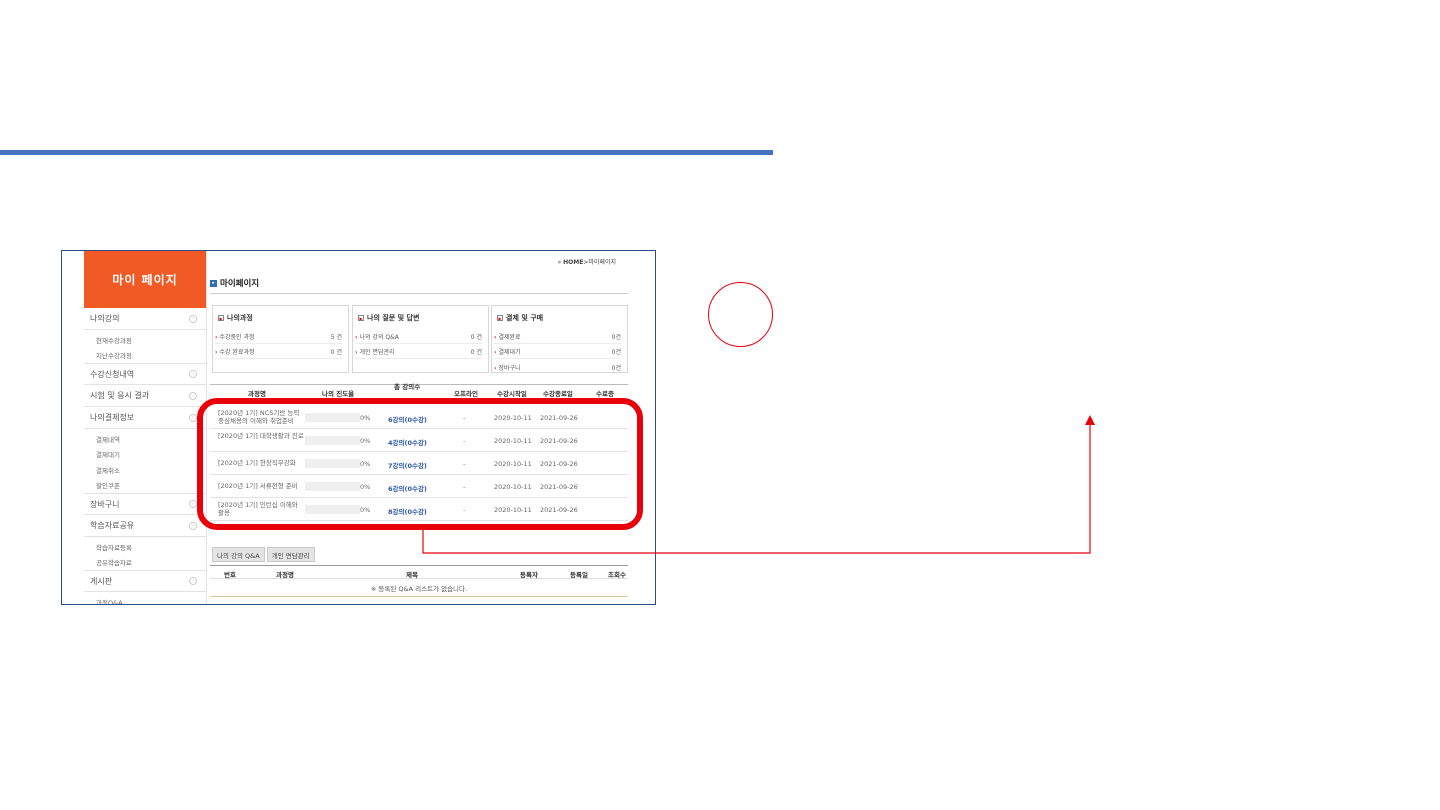  I want to click on summary-box-my-courses: ▶나의과정 수강중인 과정5 건 수강 완료과정0 건, so click(280, 339).